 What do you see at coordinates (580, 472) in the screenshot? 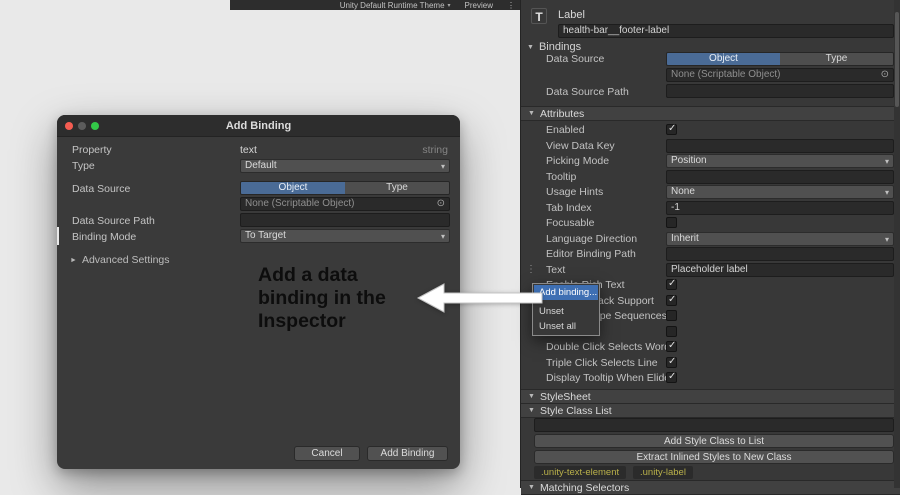
I see `style-class-pill: .unity-text-element` at bounding box center [580, 472].